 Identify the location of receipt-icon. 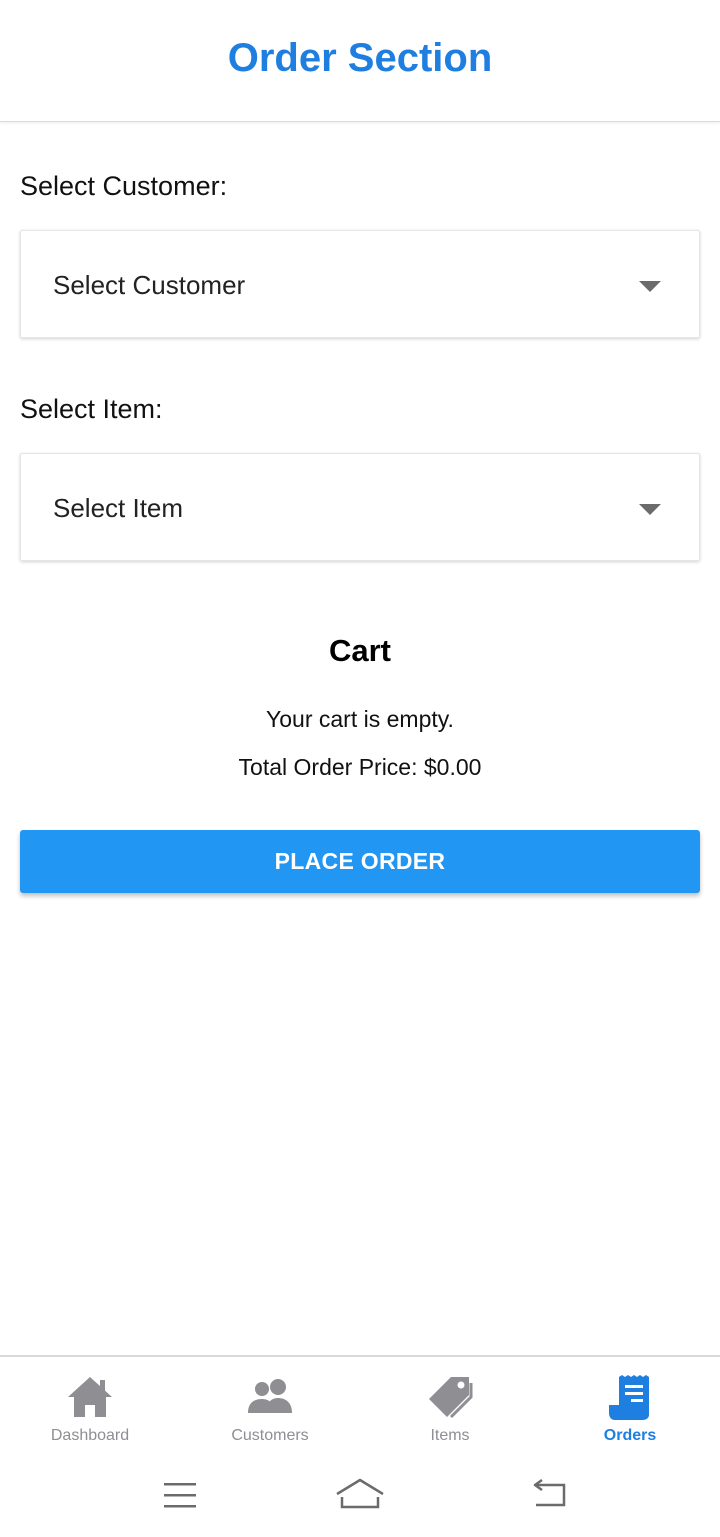
(630, 1397).